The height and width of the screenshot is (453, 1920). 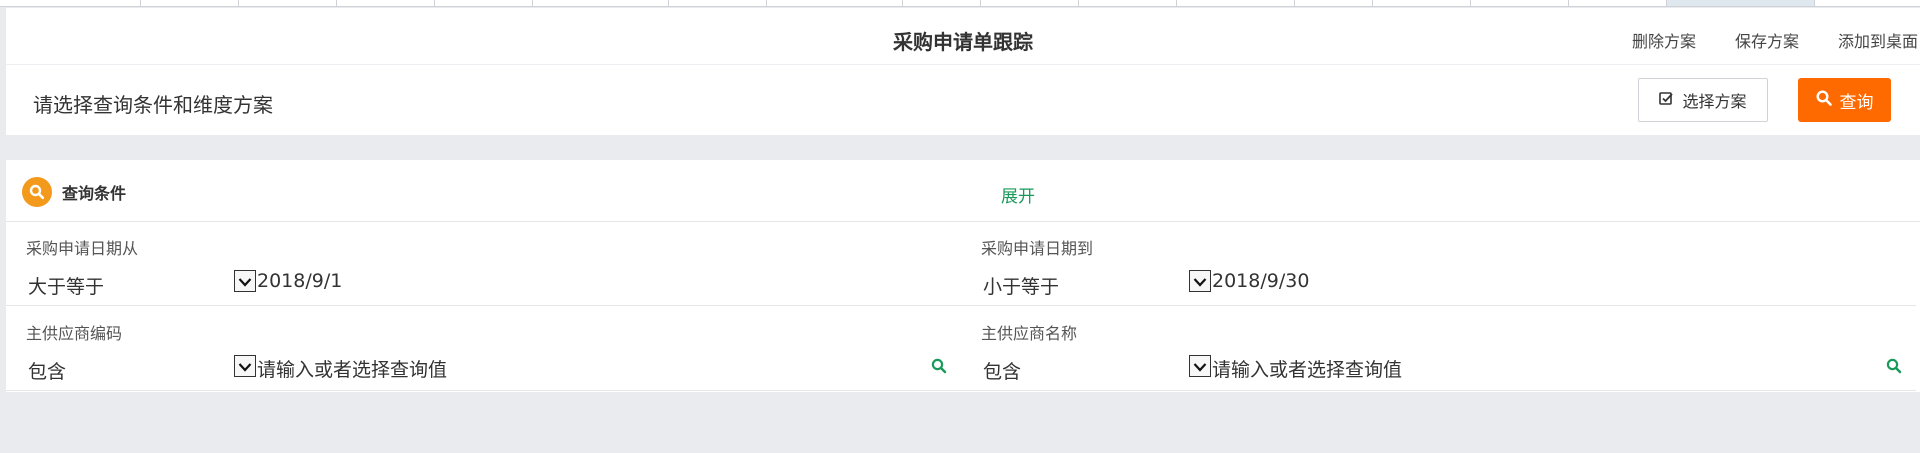 I want to click on expand-link: 展开, so click(x=1018, y=194).